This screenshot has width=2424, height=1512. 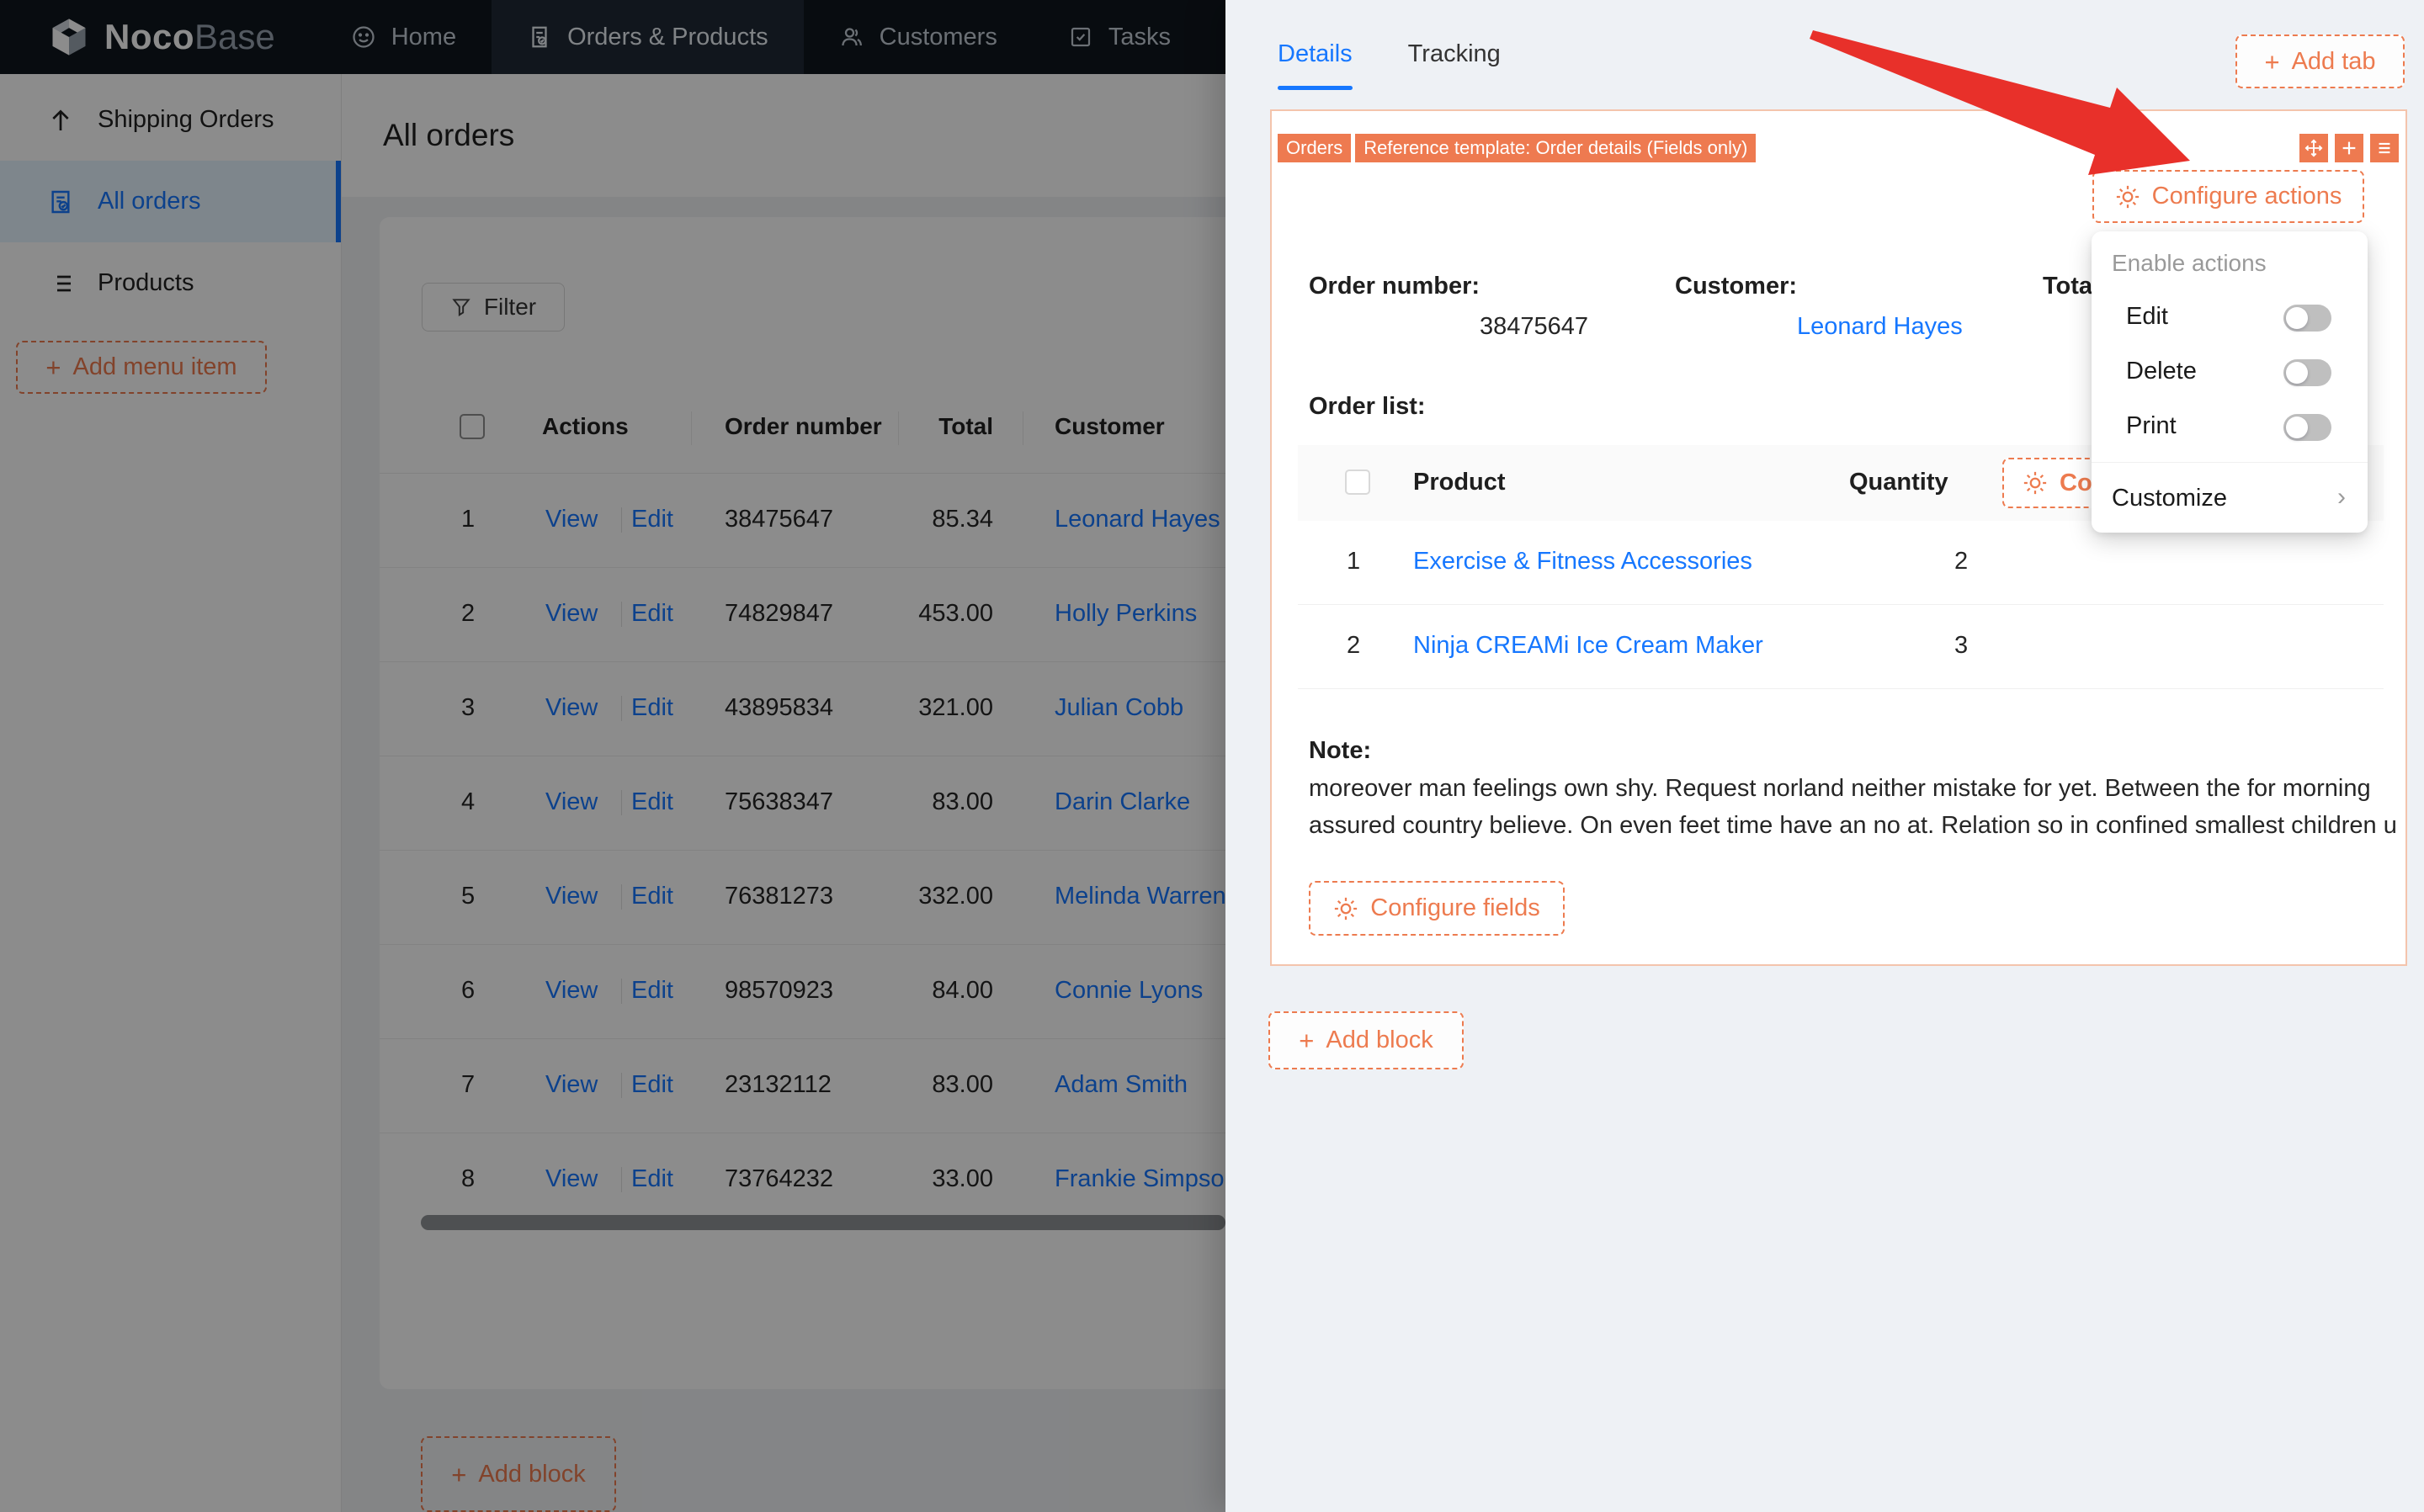 What do you see at coordinates (2230, 317) in the screenshot?
I see `dropdown-item-edit: Edit` at bounding box center [2230, 317].